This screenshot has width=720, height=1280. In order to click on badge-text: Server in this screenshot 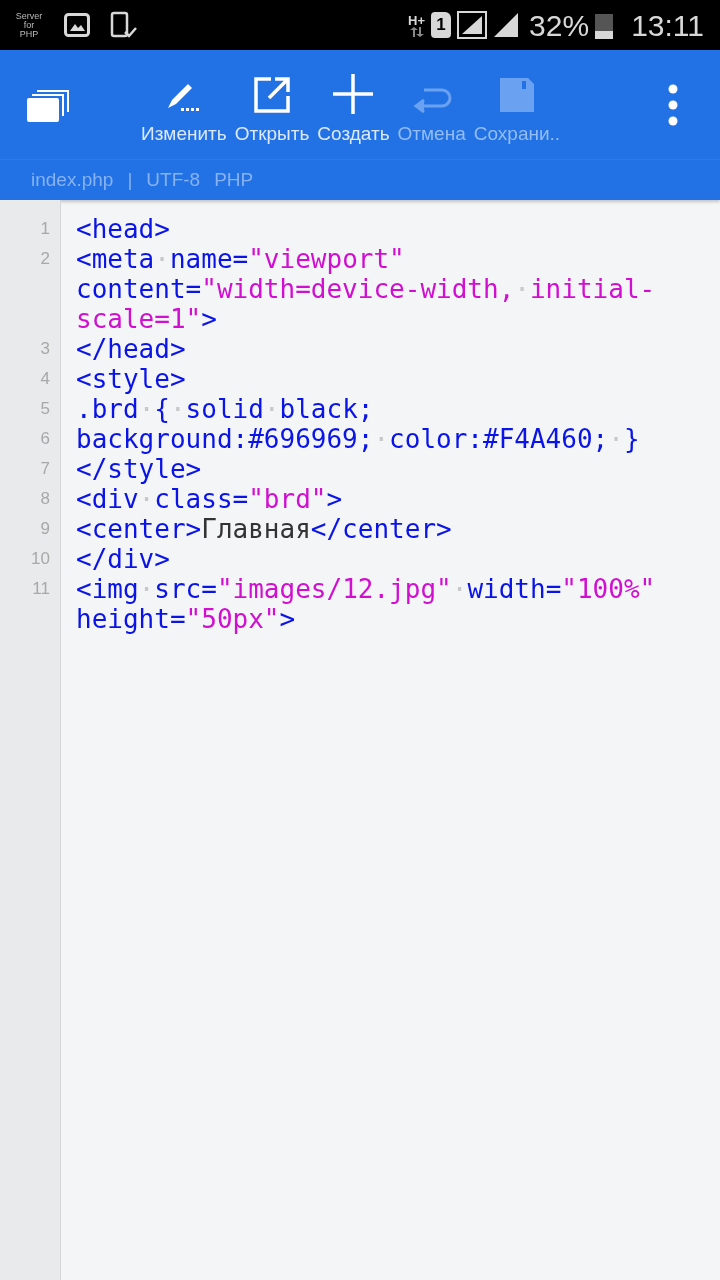, I will do `click(29, 16)`.